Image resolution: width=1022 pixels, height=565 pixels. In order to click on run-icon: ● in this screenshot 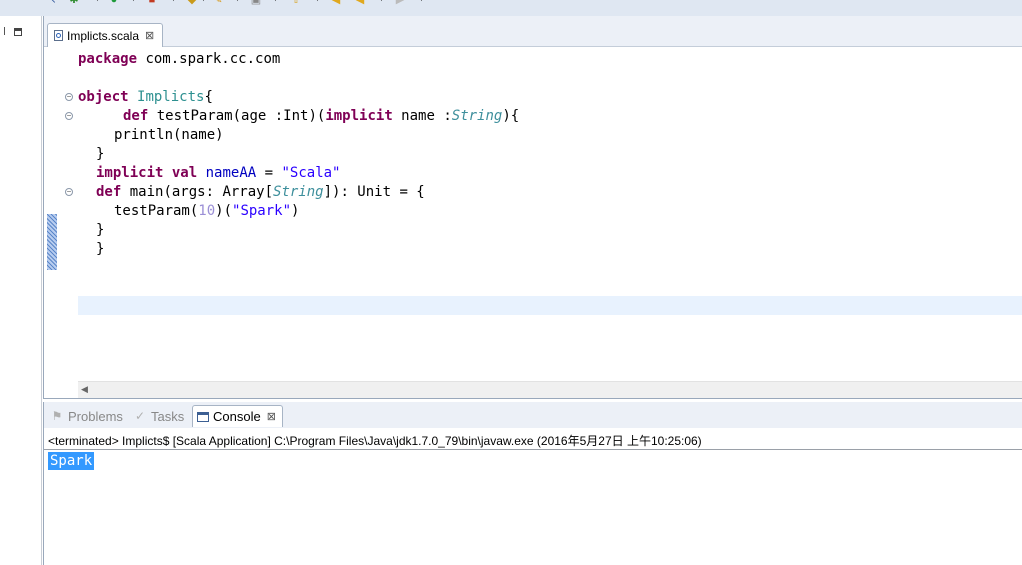, I will do `click(114, 3)`.